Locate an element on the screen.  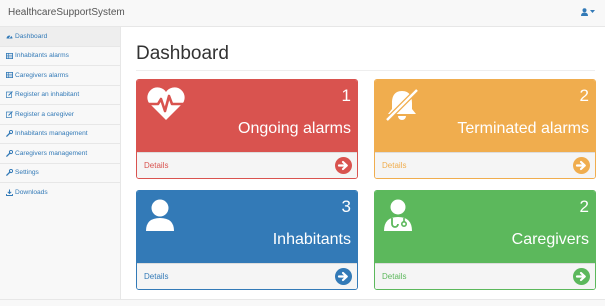
panel-terminated-alarms: 2 Terminated alarms Details is located at coordinates (485, 129).